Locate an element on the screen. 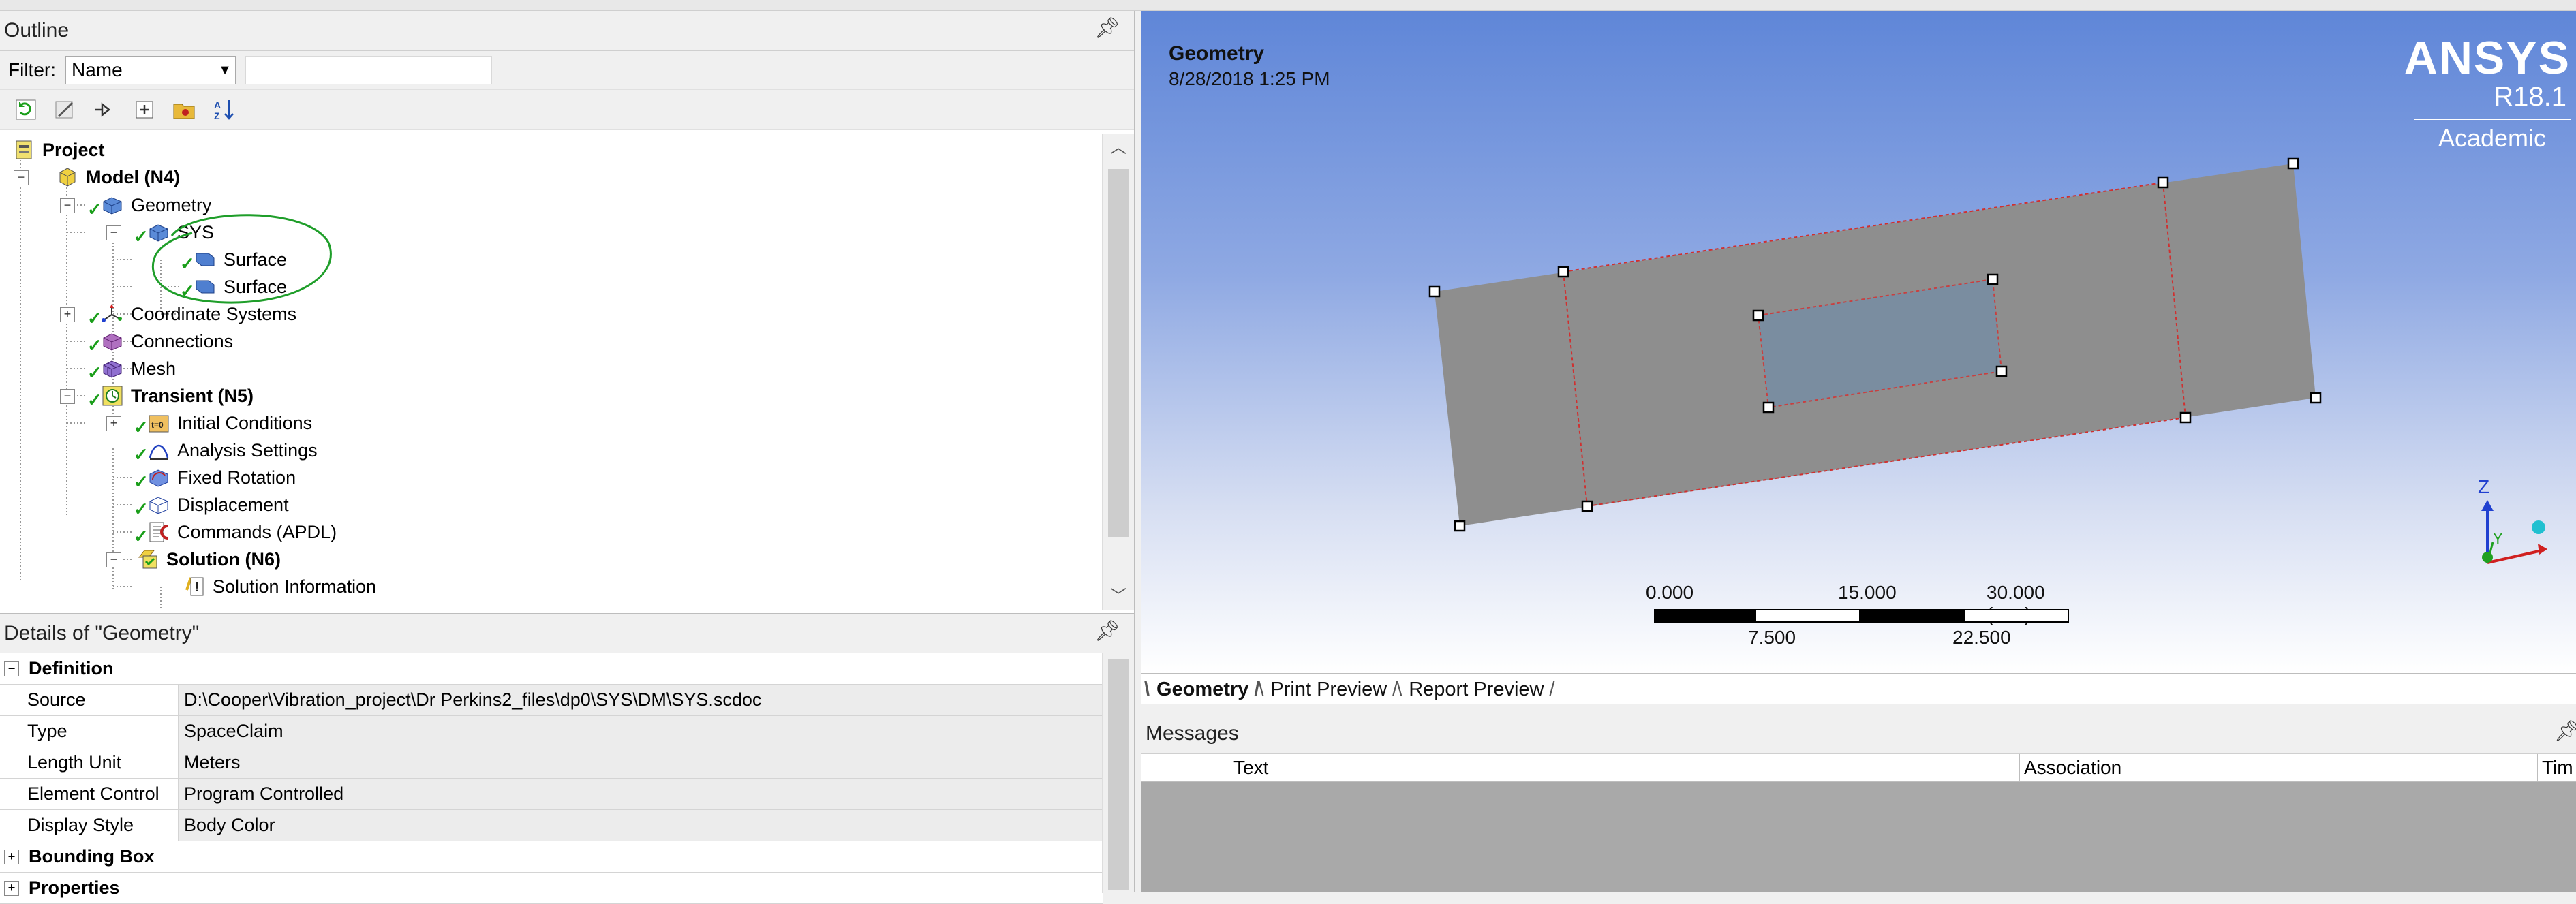 The image size is (2576, 904). details-group-properties: + Properties is located at coordinates (551, 888).